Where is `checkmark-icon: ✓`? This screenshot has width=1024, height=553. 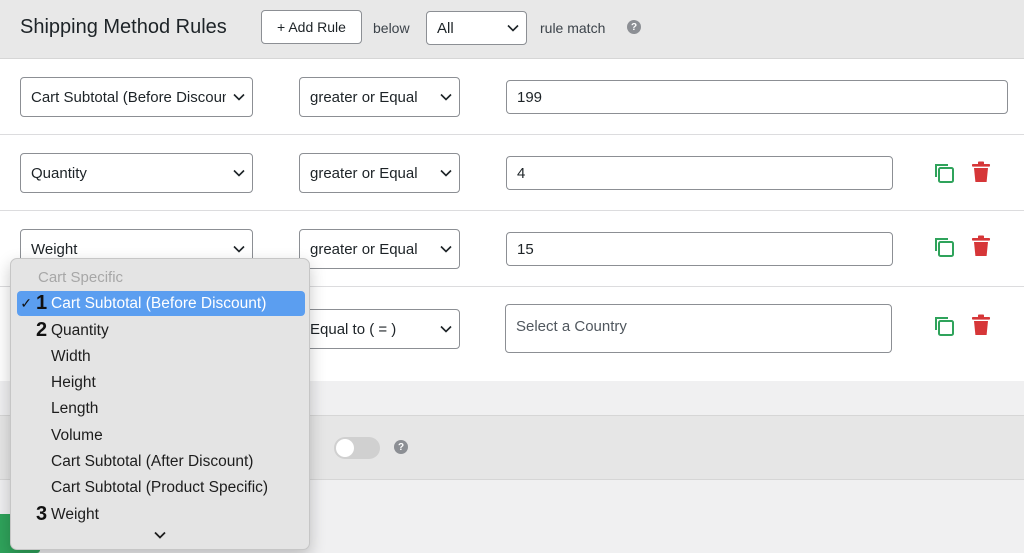
checkmark-icon: ✓ is located at coordinates (26, 303).